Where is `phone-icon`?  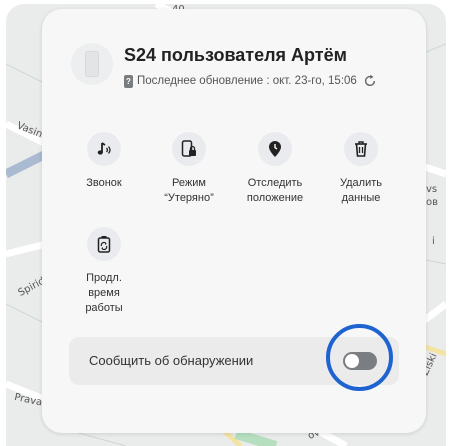 phone-icon is located at coordinates (92, 64).